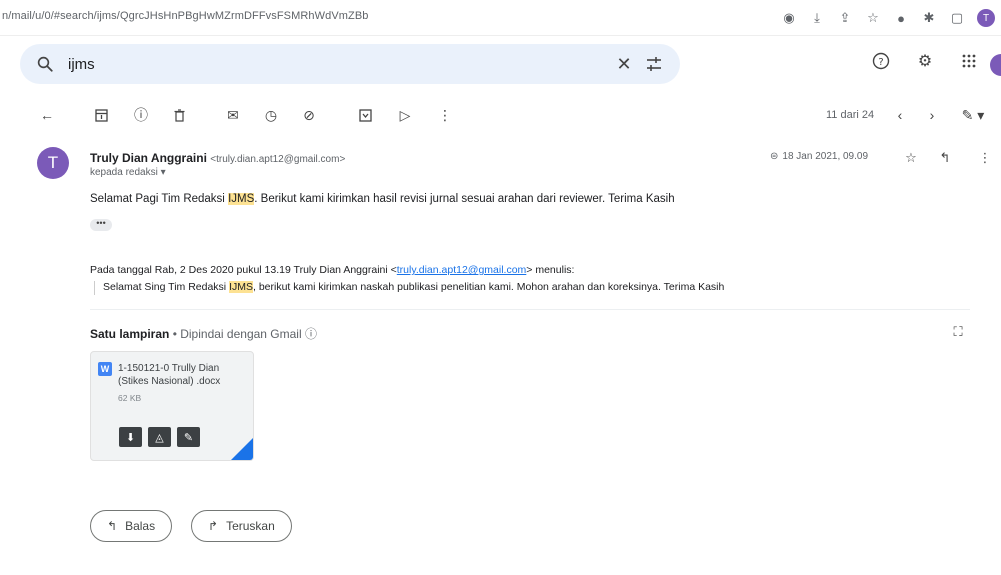  Describe the element at coordinates (911, 158) in the screenshot. I see `star-icon: ☆` at that location.